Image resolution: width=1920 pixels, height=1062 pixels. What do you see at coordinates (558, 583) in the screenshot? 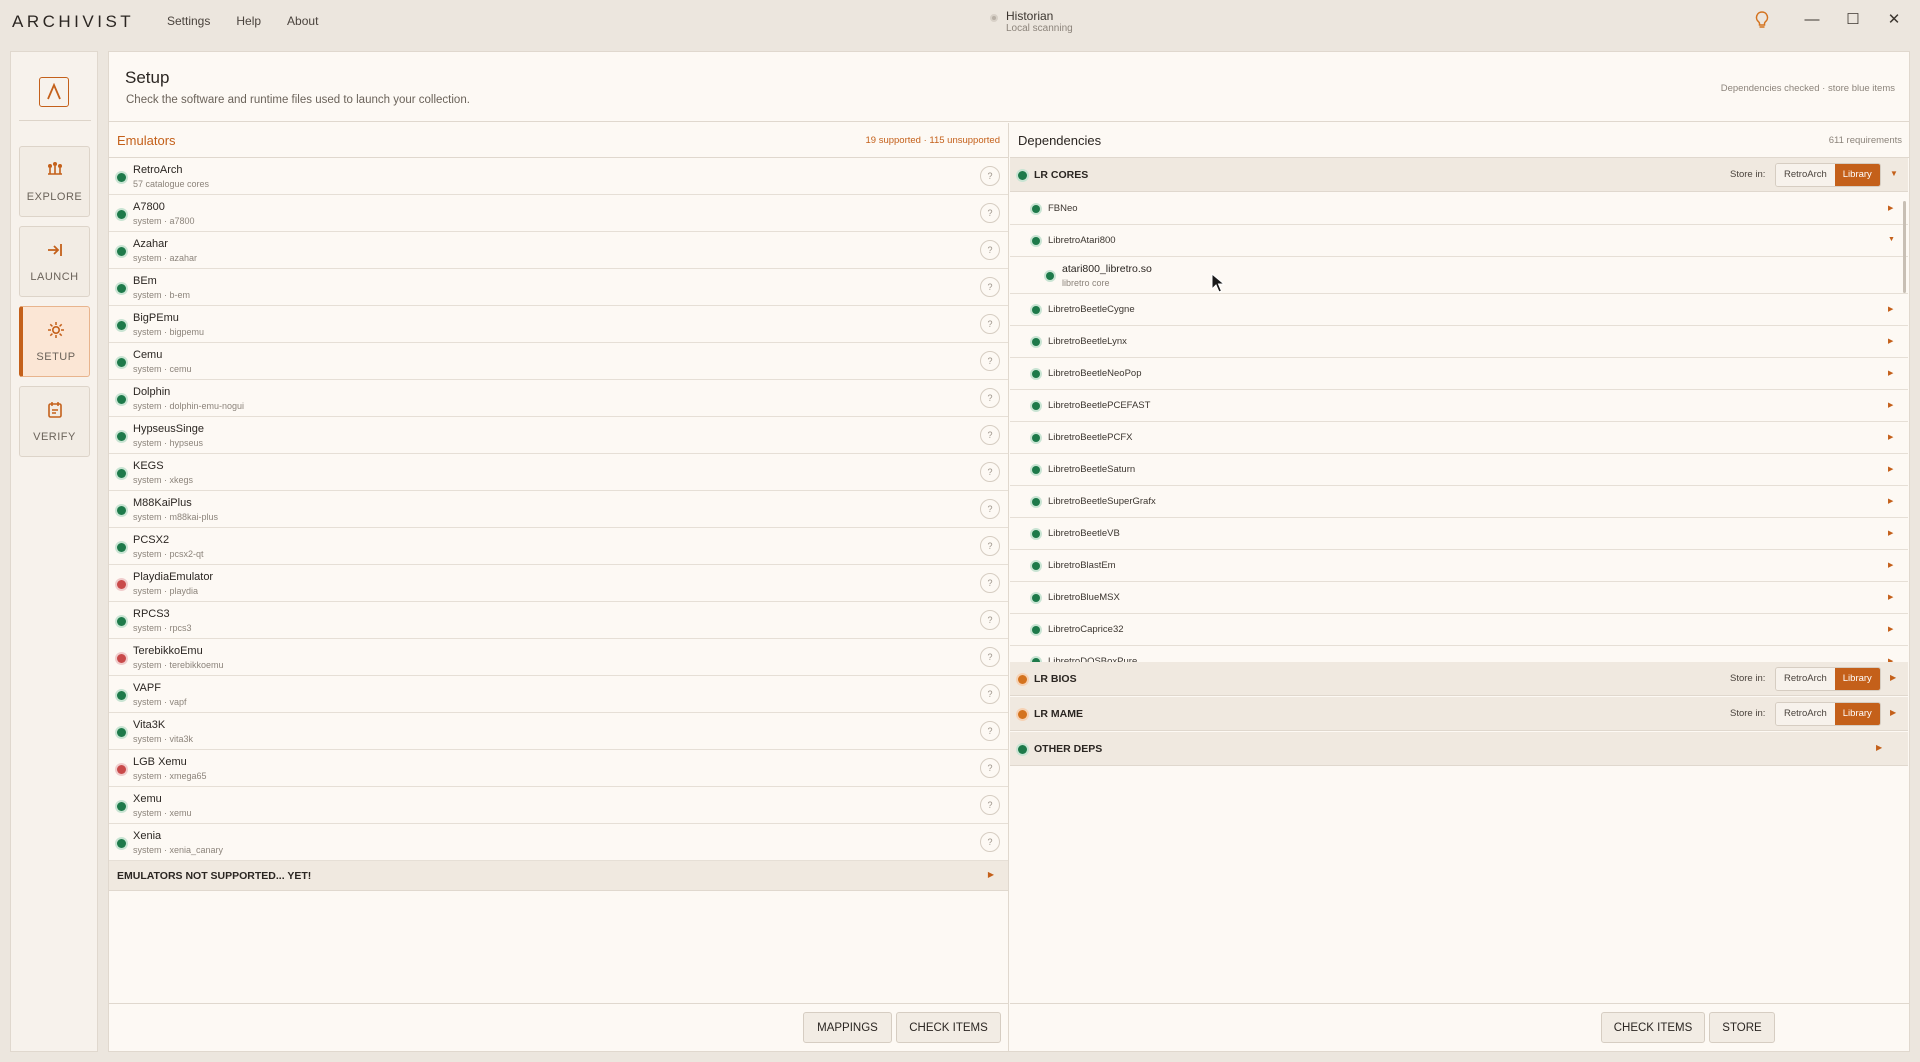
I see `emulator-row: PlaydiaEmulator system · playdia?` at bounding box center [558, 583].